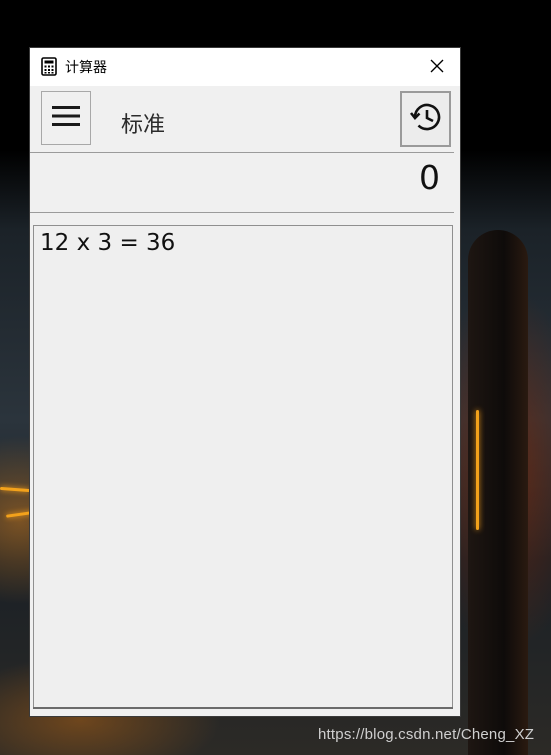 The height and width of the screenshot is (755, 551). I want to click on hamburger-menu-icon, so click(66, 118).